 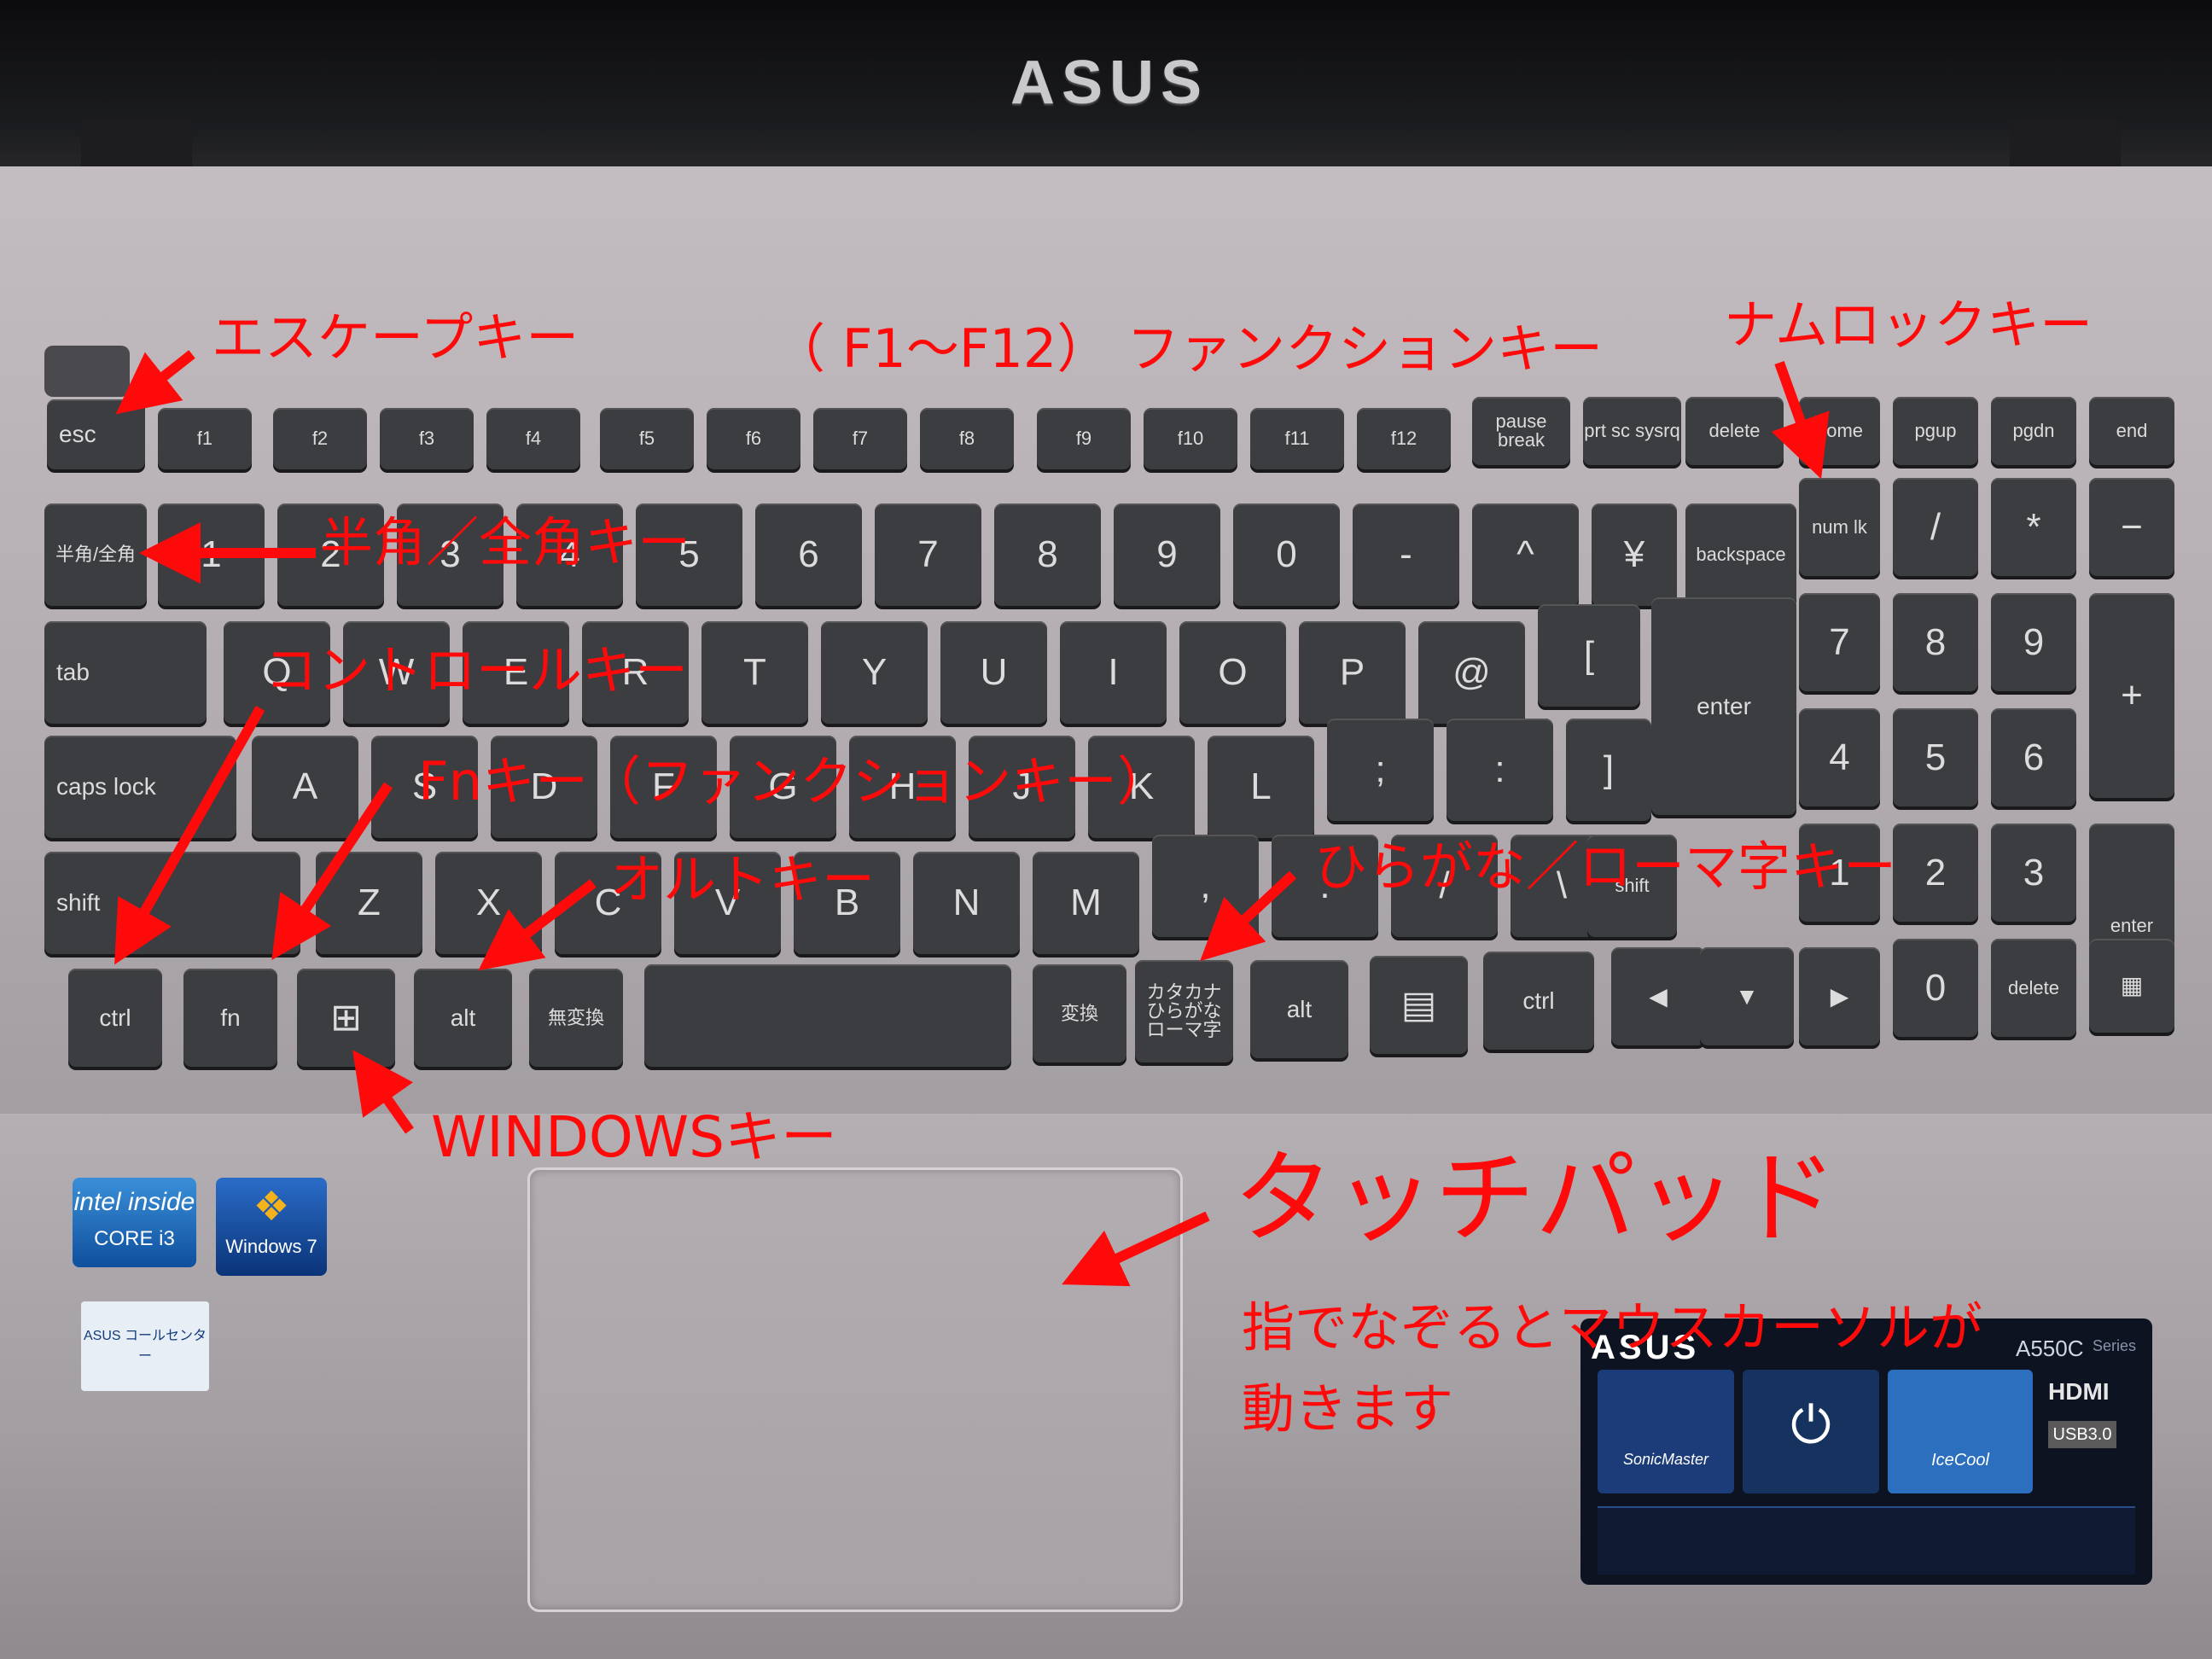 I want to click on annotation-escape: エスケープキー, so click(x=395, y=337).